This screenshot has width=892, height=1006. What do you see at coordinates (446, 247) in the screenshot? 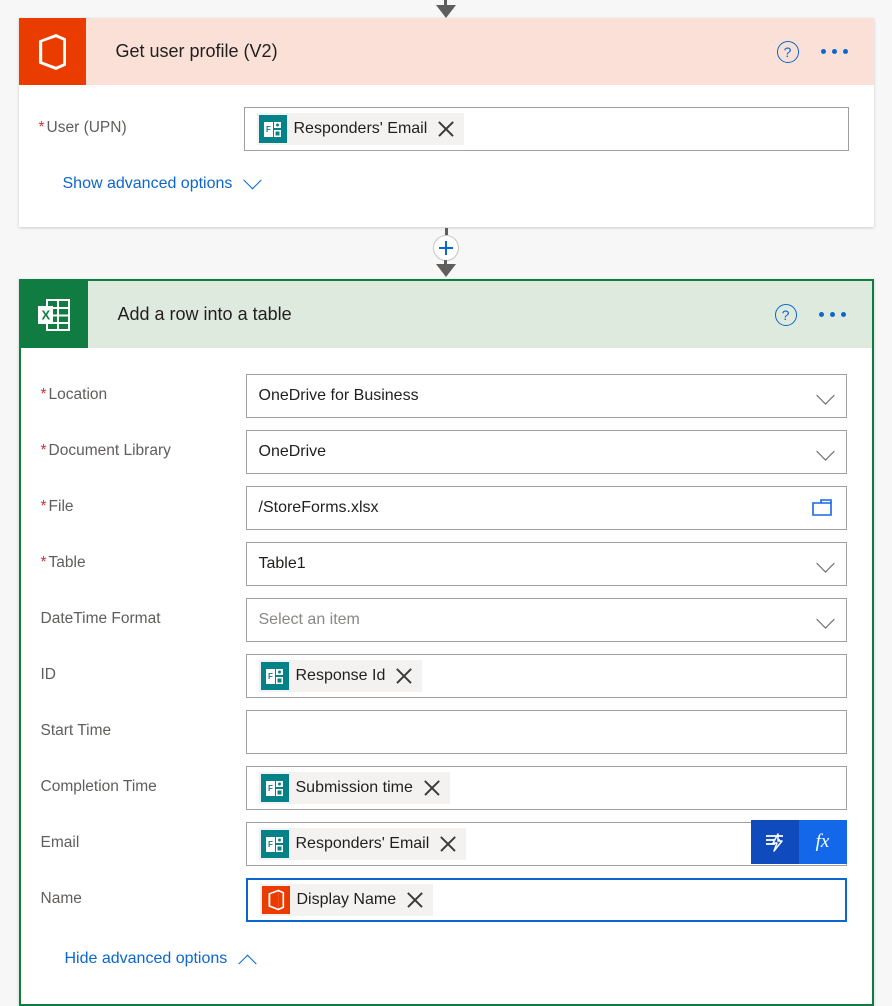
I see `add-step-plus-icon` at bounding box center [446, 247].